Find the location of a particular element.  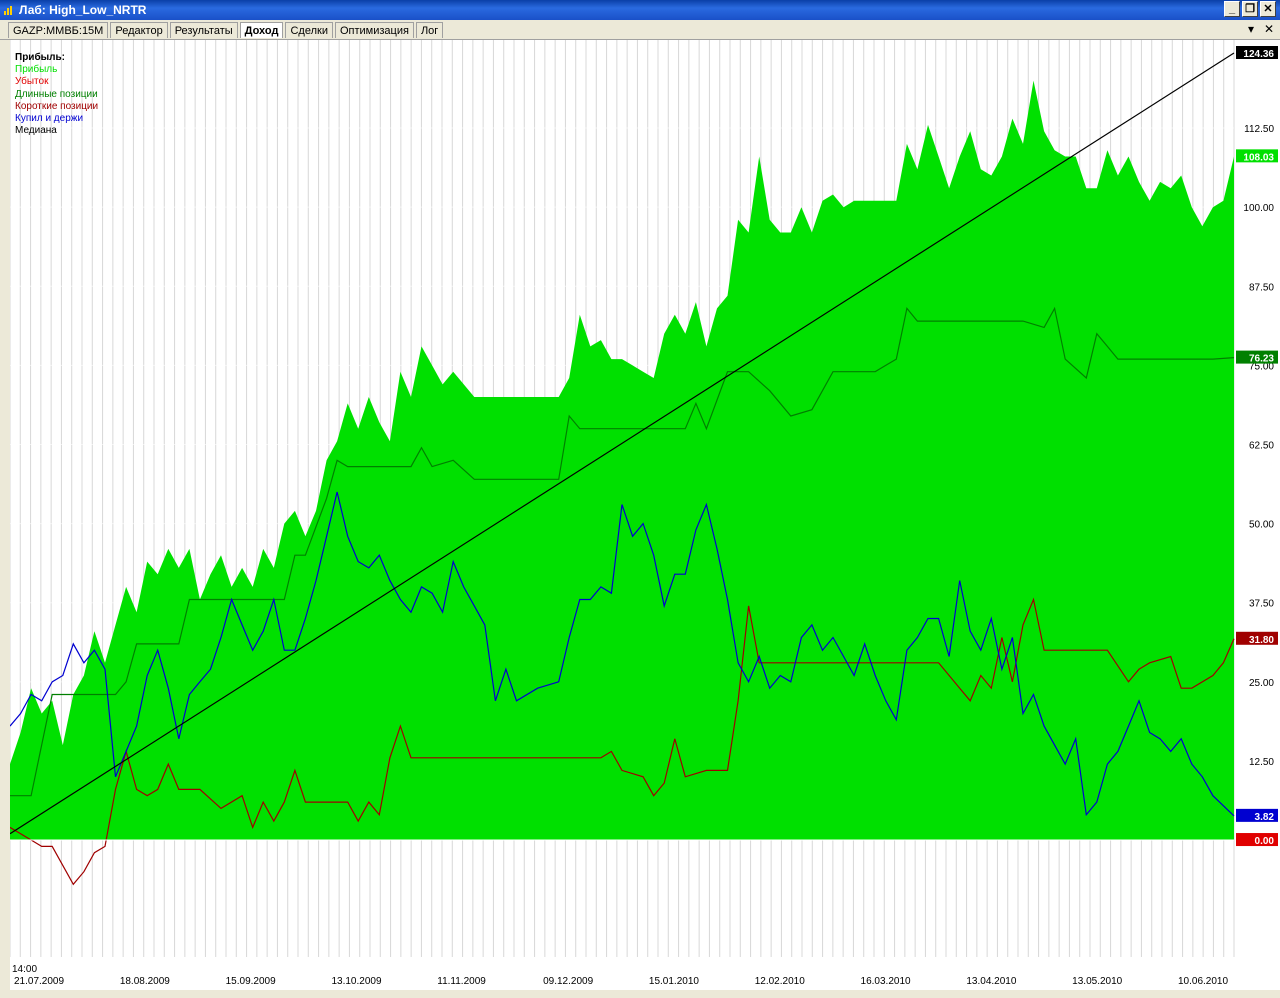

y-tick-label: 100.00 is located at coordinates (1258, 208).